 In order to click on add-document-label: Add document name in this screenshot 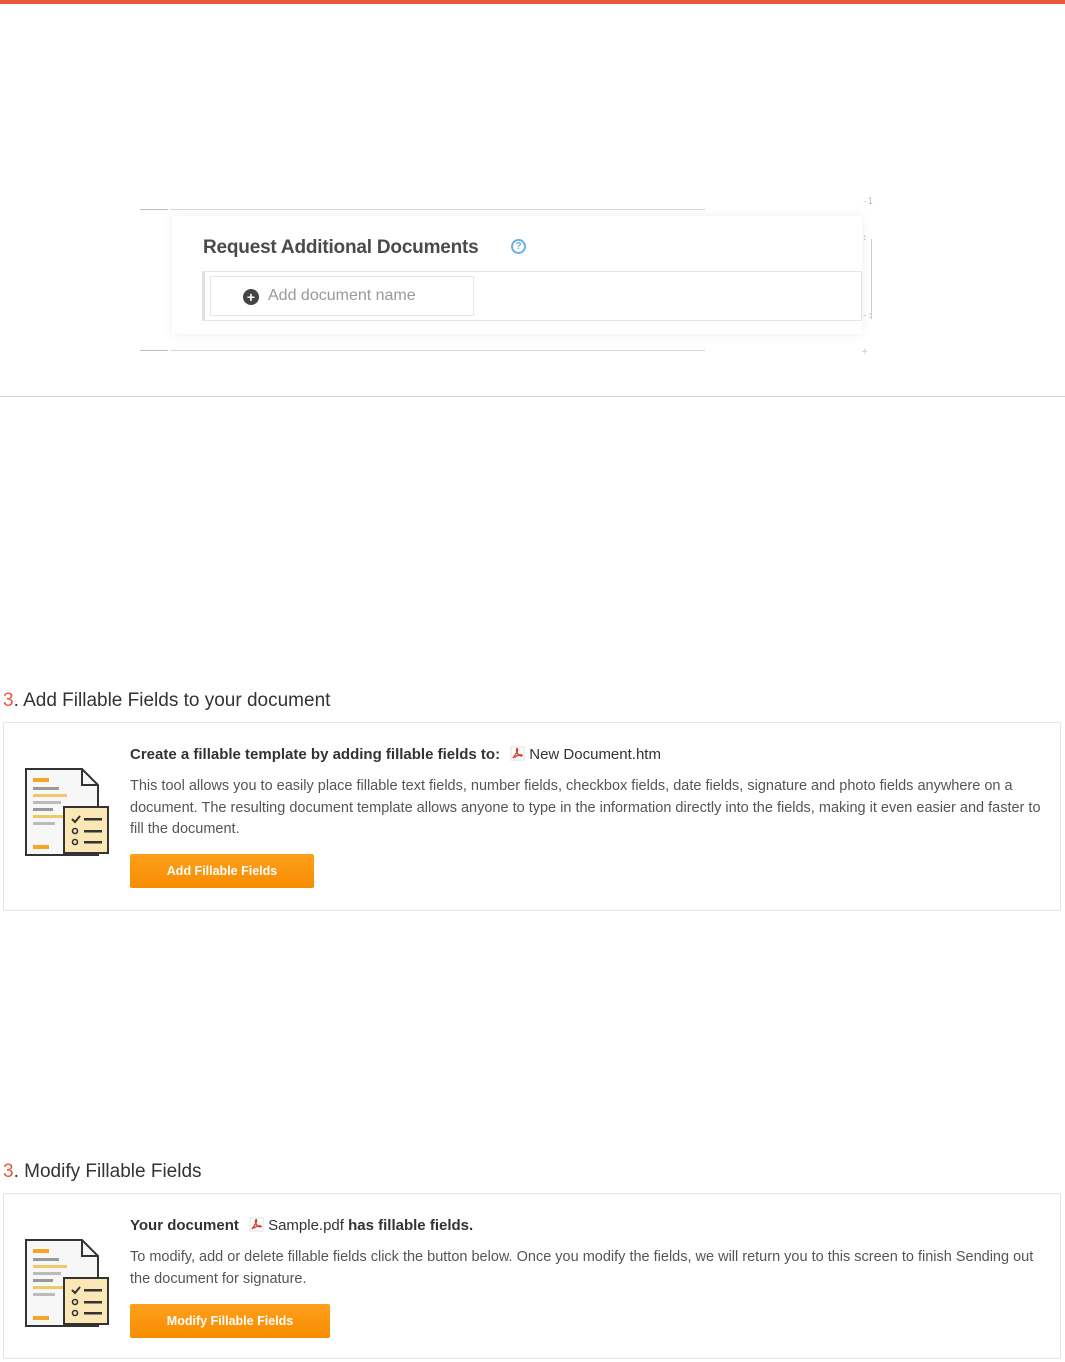, I will do `click(342, 296)`.